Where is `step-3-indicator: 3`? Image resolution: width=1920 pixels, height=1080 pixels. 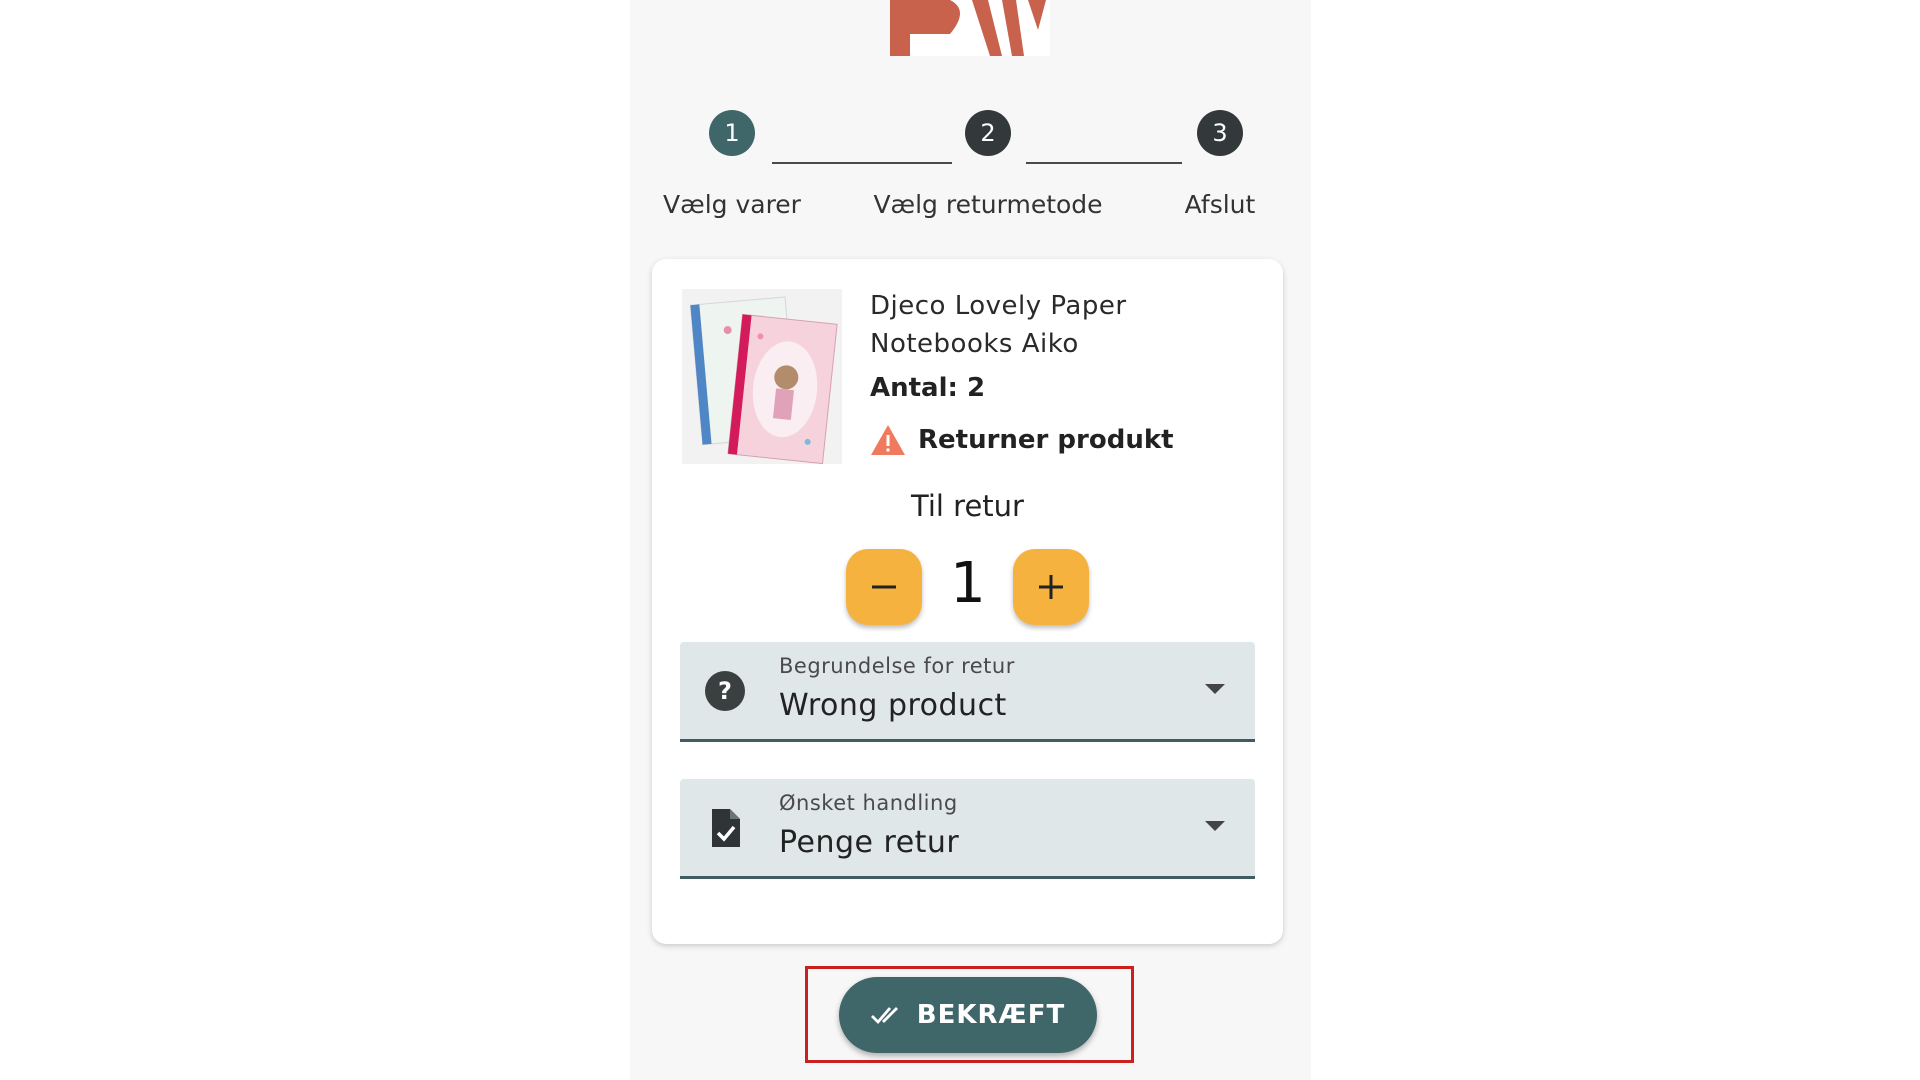 step-3-indicator: 3 is located at coordinates (1220, 133).